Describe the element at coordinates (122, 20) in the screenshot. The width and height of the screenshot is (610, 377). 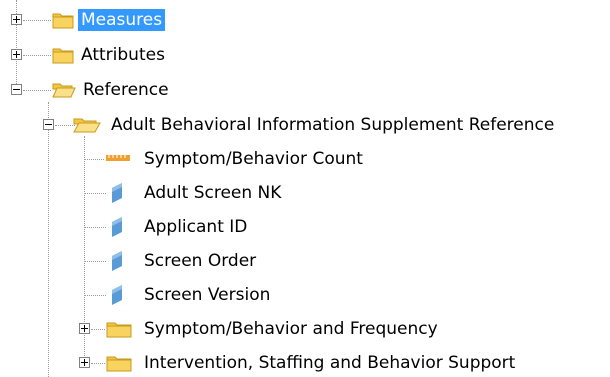
I see `tree-node-label: Measures` at that location.